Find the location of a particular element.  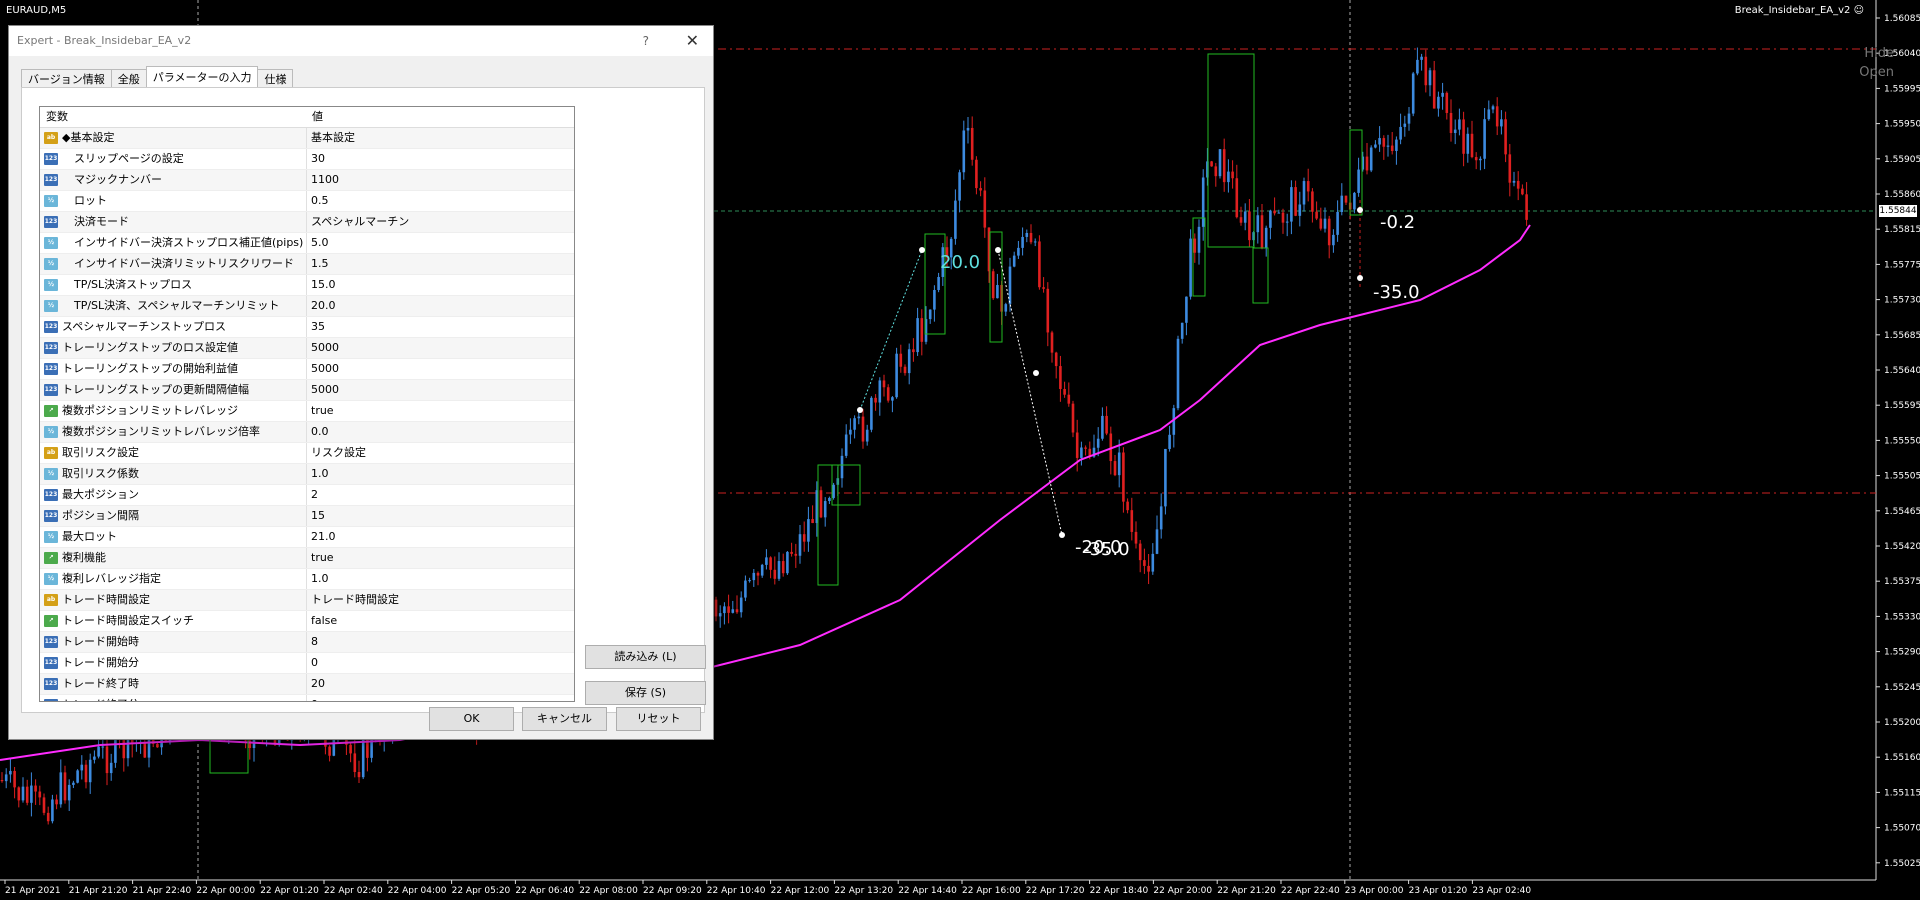

table-row: ½ インサイドバー決済リミットリスクリワード 1.5 is located at coordinates (307, 264).